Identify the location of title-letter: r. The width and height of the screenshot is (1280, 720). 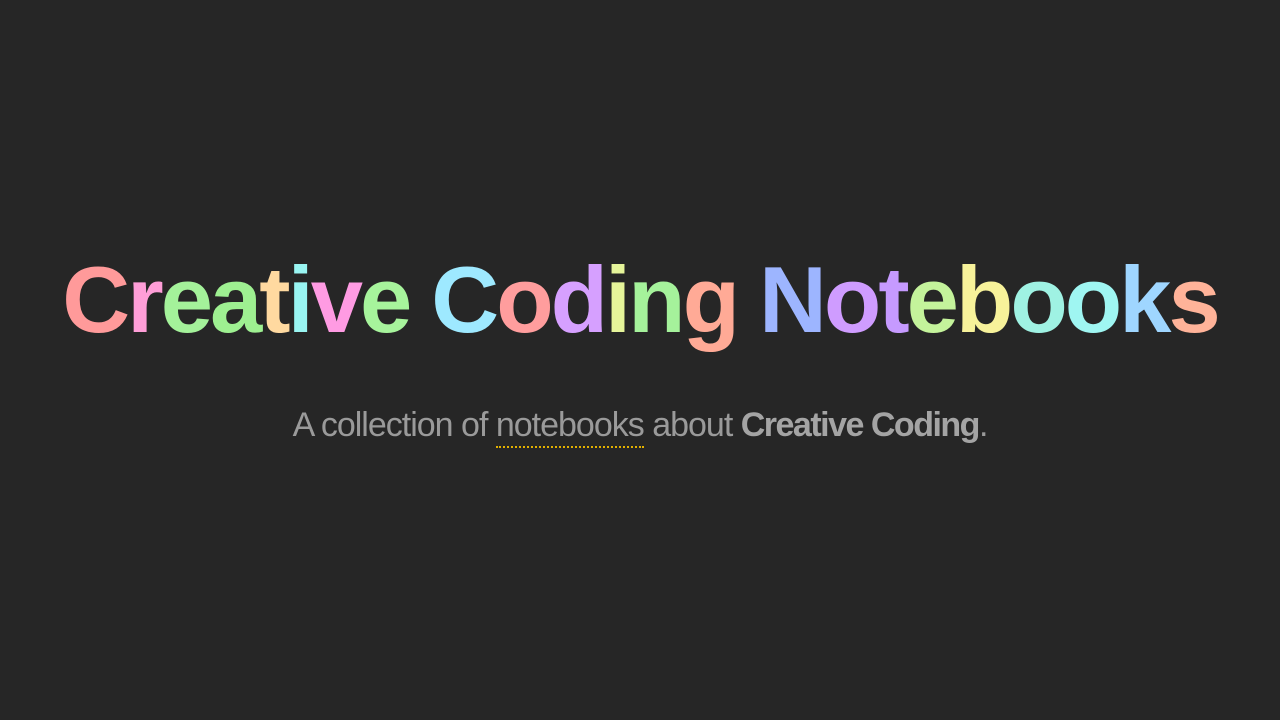
(145, 299).